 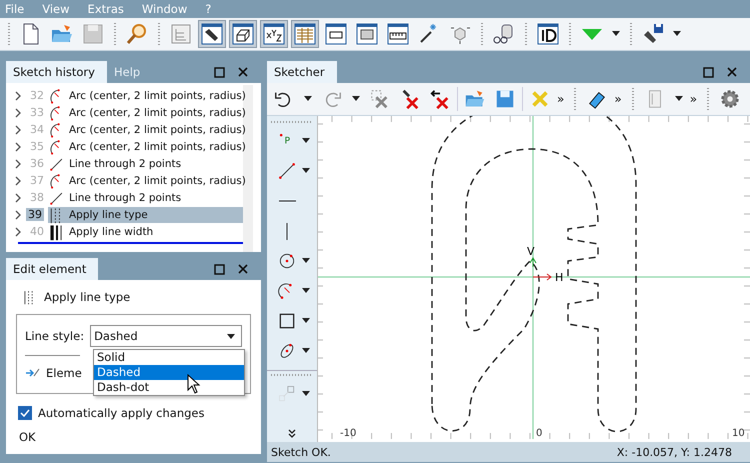 I want to click on cursor-coordinates: X: -10.057, Y: 1.2478, so click(x=674, y=452).